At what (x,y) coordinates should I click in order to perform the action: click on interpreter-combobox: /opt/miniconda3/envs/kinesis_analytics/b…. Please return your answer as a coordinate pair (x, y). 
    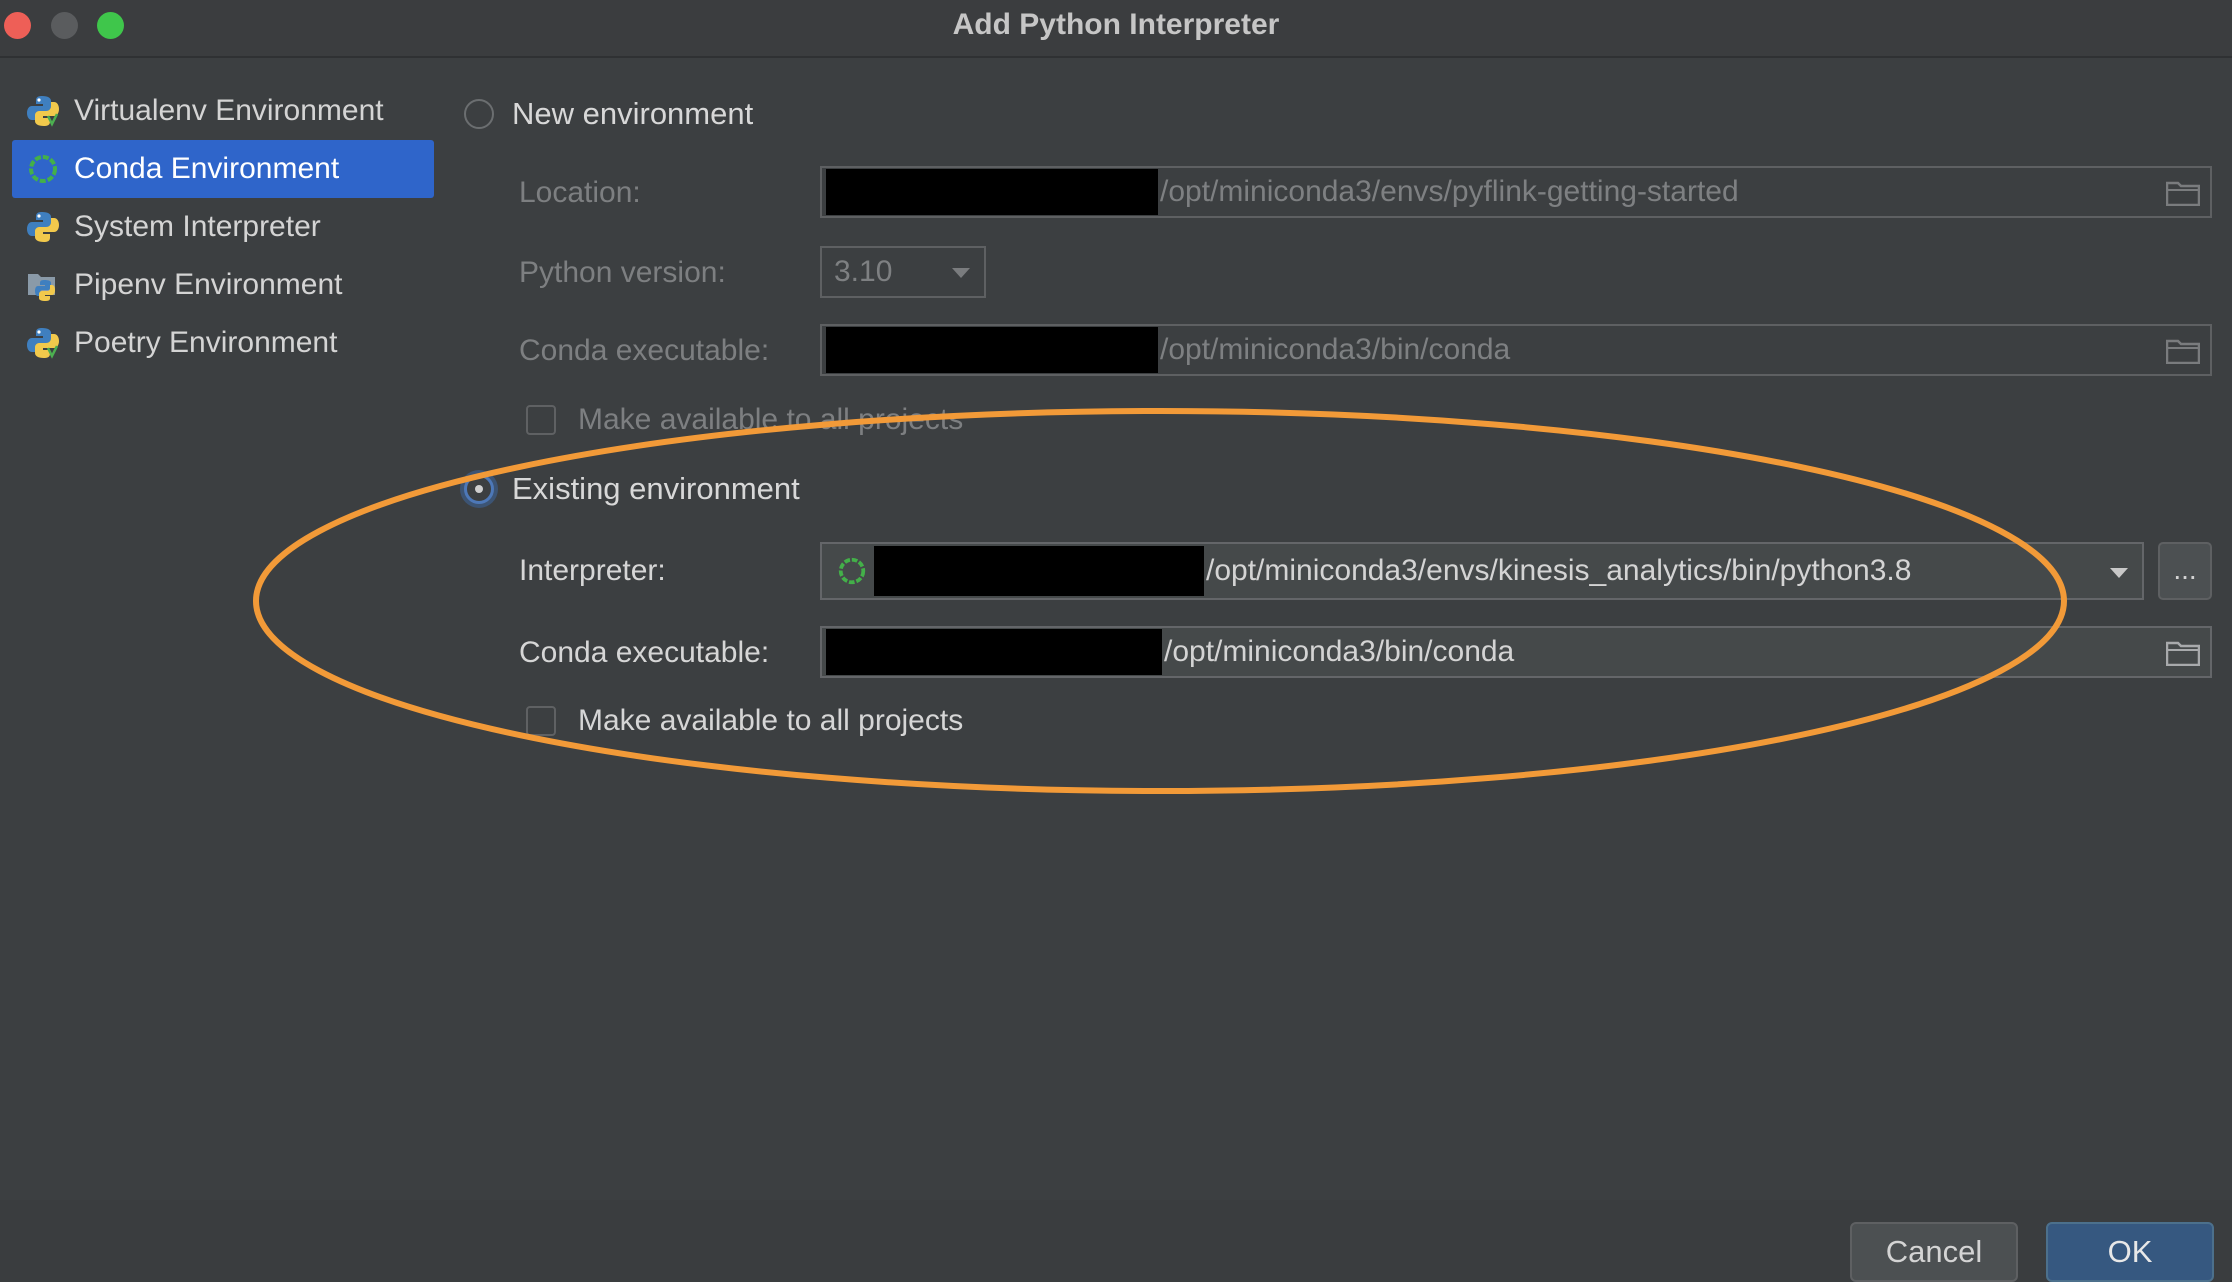
    Looking at the image, I should click on (1482, 571).